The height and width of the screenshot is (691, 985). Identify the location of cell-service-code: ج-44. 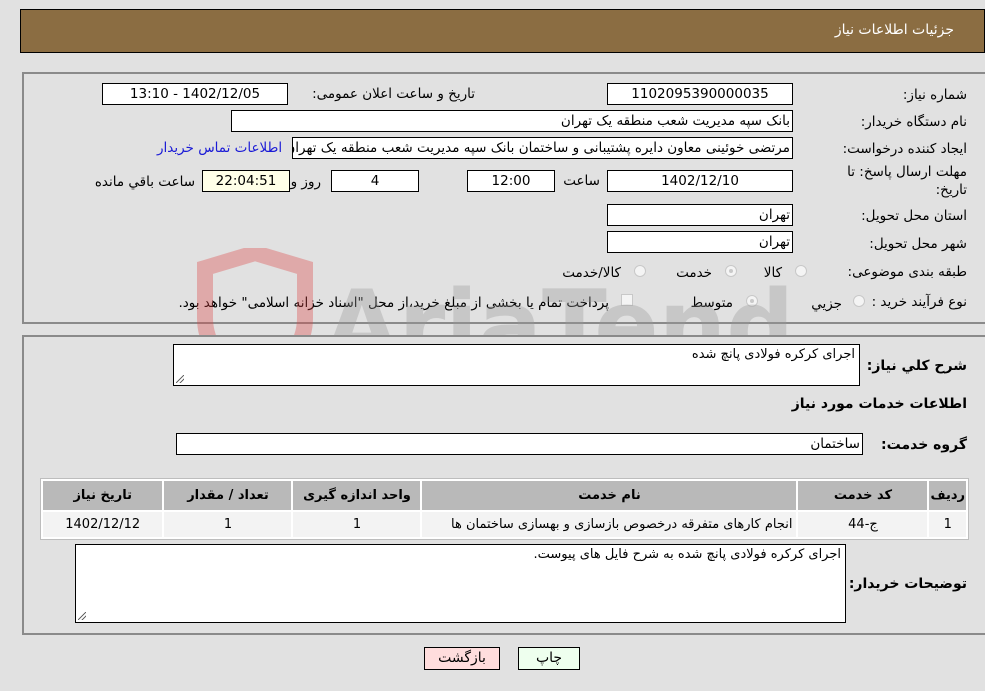
(863, 524).